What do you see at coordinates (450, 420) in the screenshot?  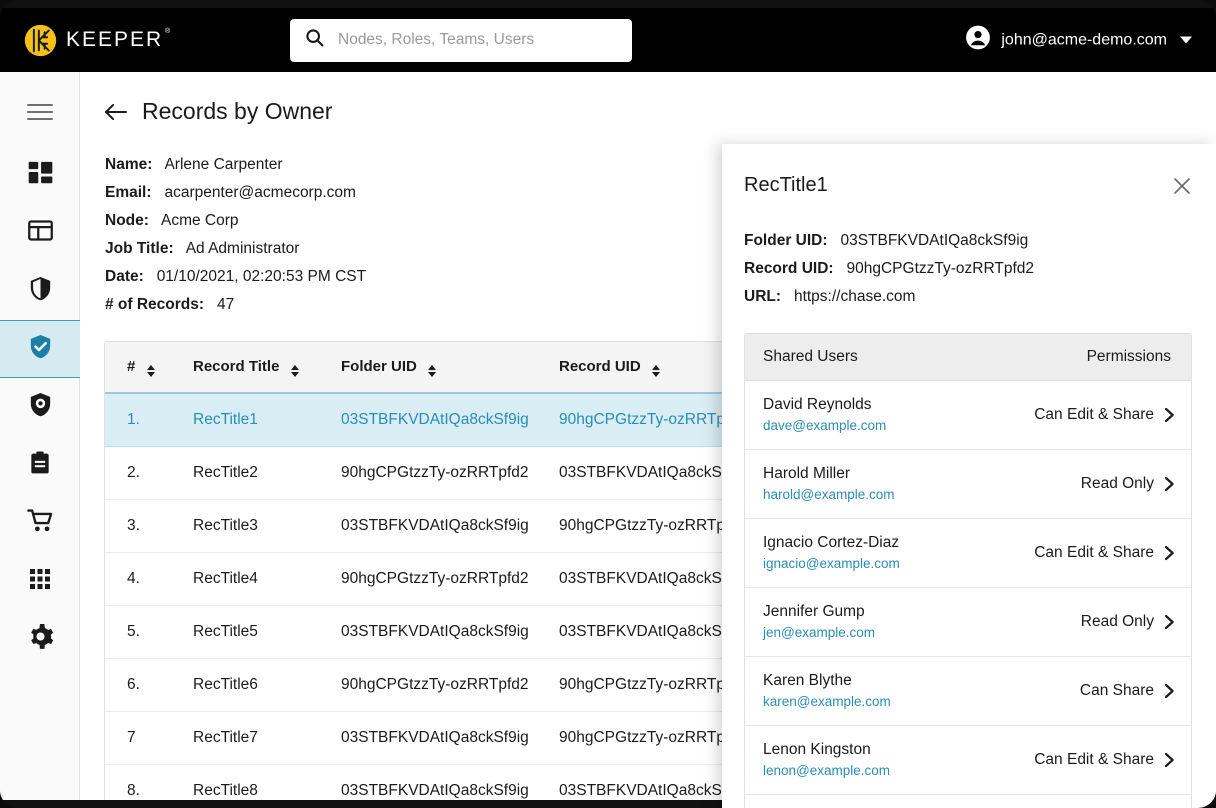 I see `cell-folder-uid: 03STBFKVDAtIQa8ckSf9ig` at bounding box center [450, 420].